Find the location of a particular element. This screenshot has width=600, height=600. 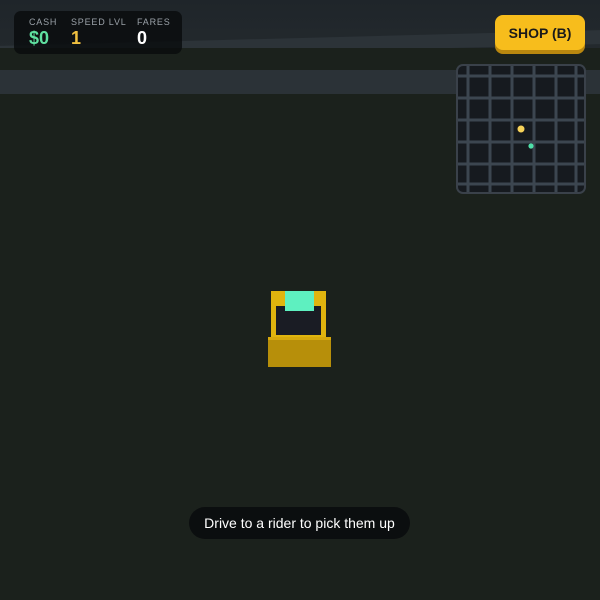

taxi-sign is located at coordinates (299, 301).